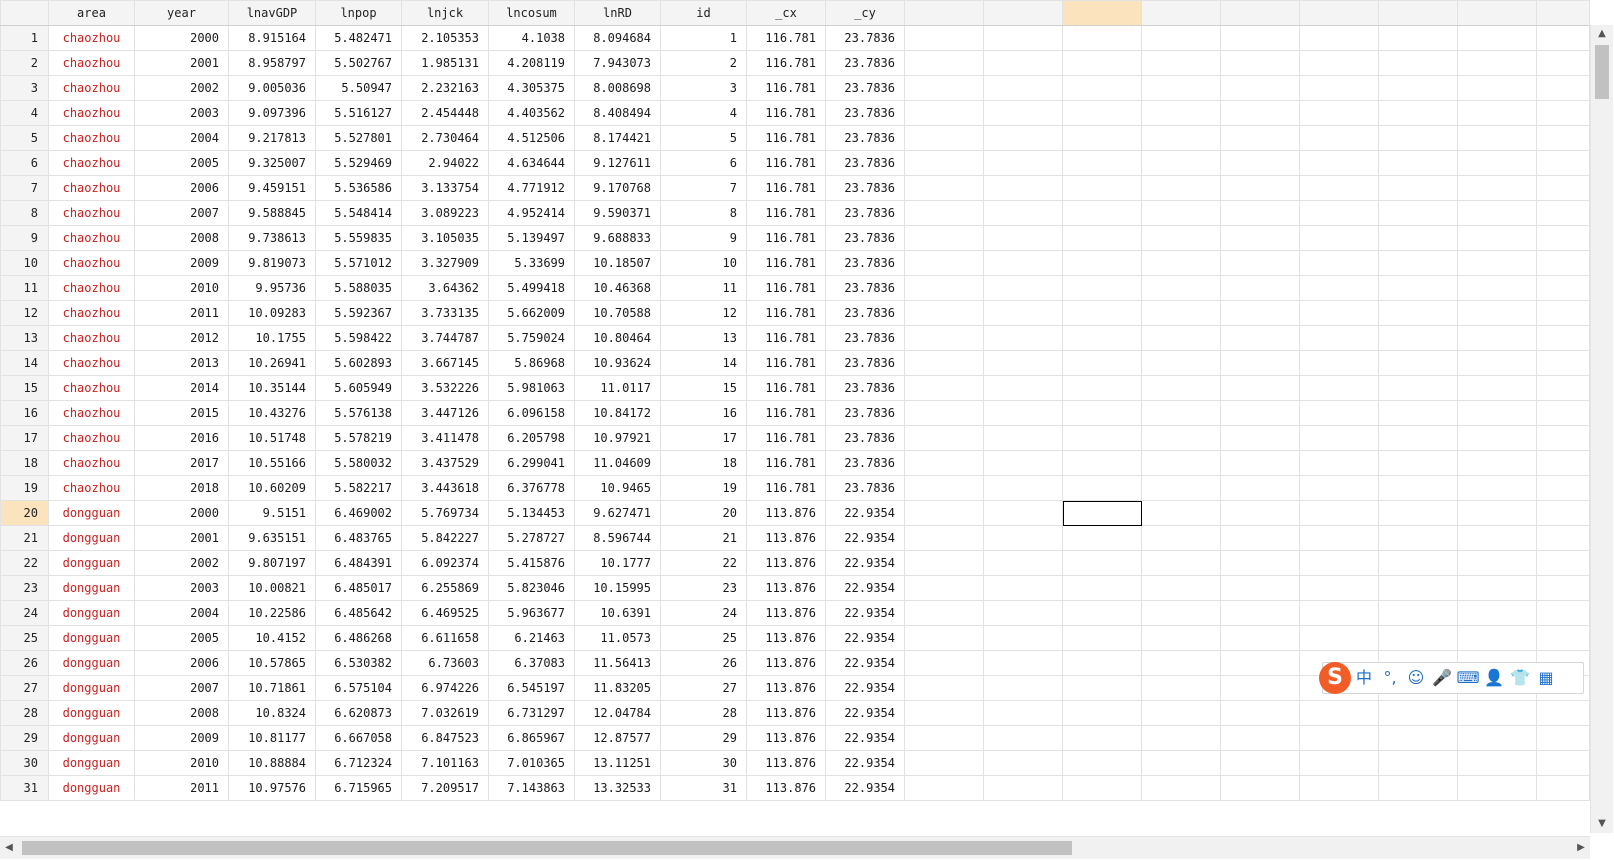 The height and width of the screenshot is (860, 1614). What do you see at coordinates (445, 513) in the screenshot?
I see `table-cell: 5.769734` at bounding box center [445, 513].